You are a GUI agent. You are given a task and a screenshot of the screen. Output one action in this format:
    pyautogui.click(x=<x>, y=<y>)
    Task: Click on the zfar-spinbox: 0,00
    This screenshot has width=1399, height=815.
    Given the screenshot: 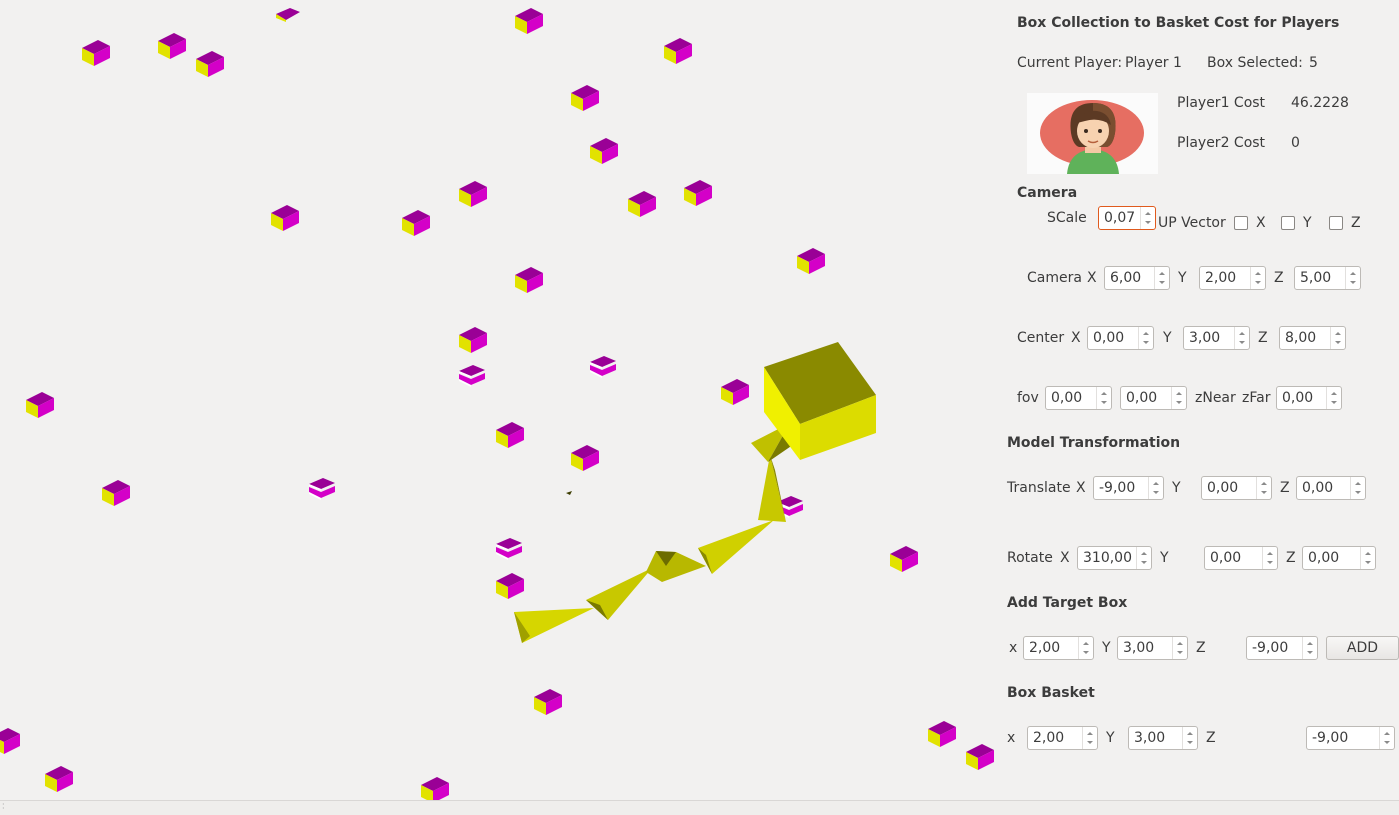 What is the action you would take?
    pyautogui.click(x=1309, y=398)
    